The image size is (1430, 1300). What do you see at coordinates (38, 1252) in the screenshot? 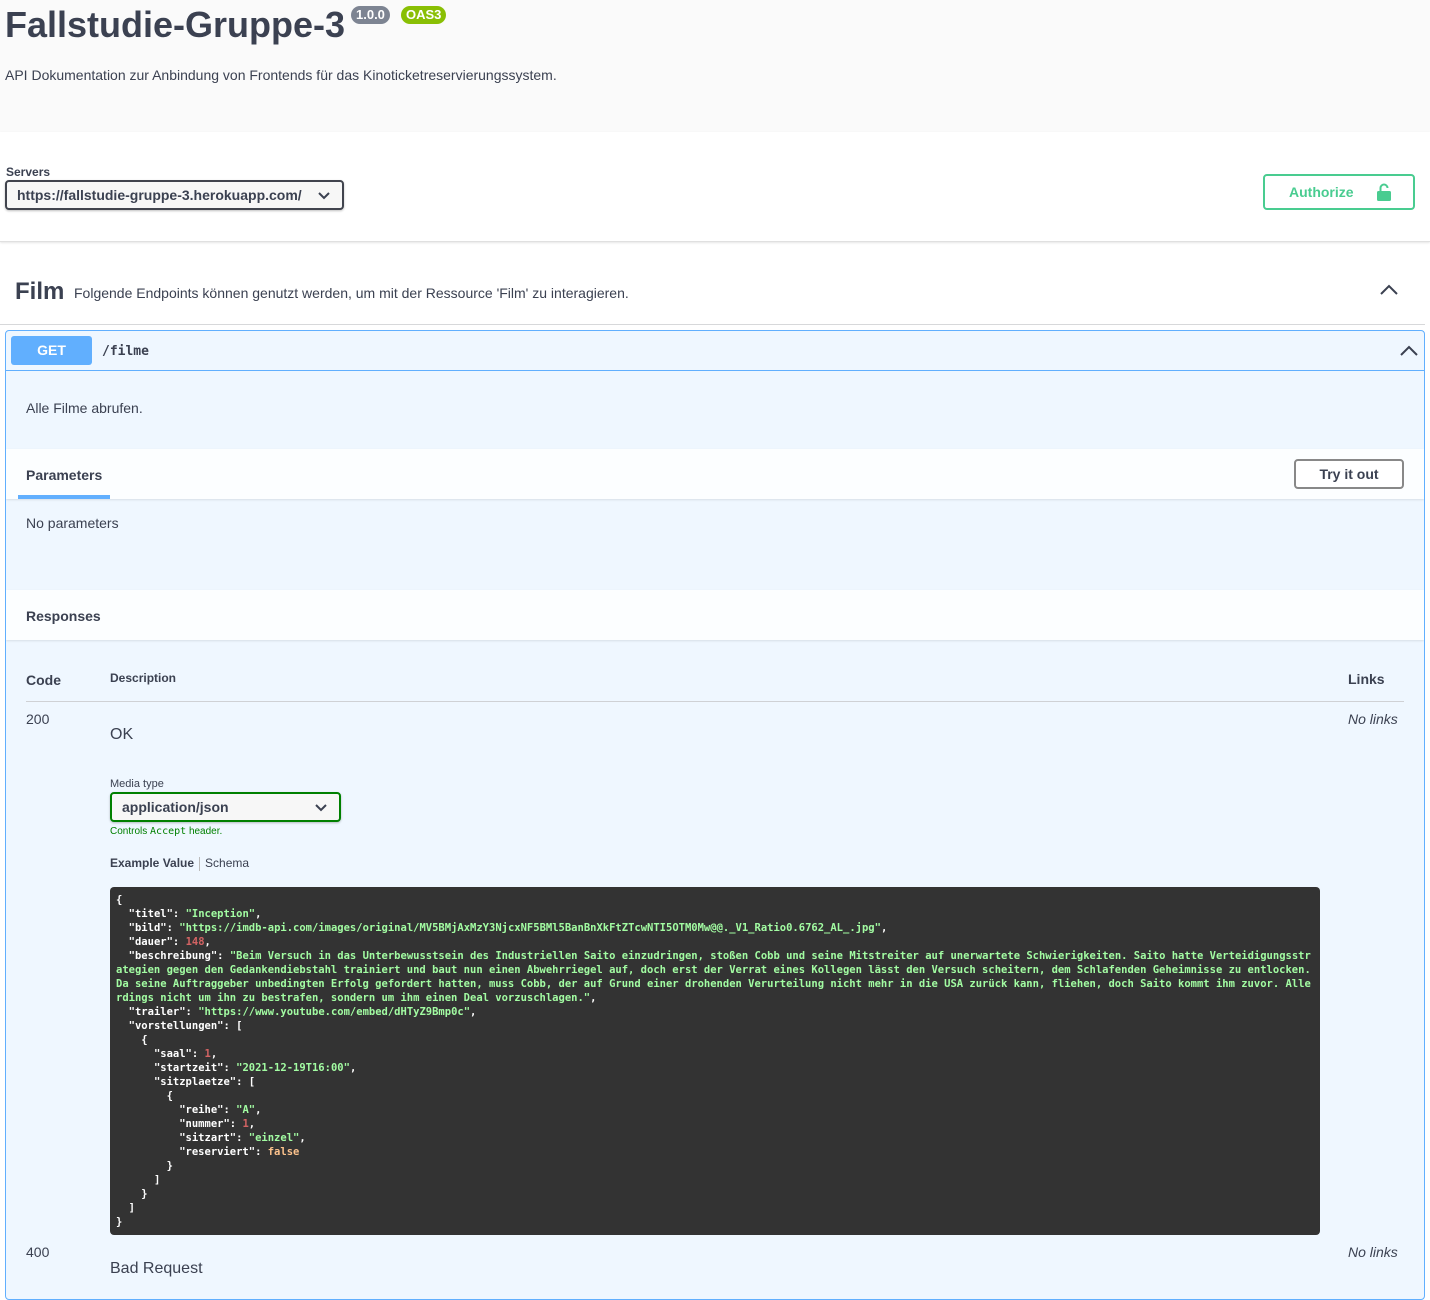
I see `response-code: 400` at bounding box center [38, 1252].